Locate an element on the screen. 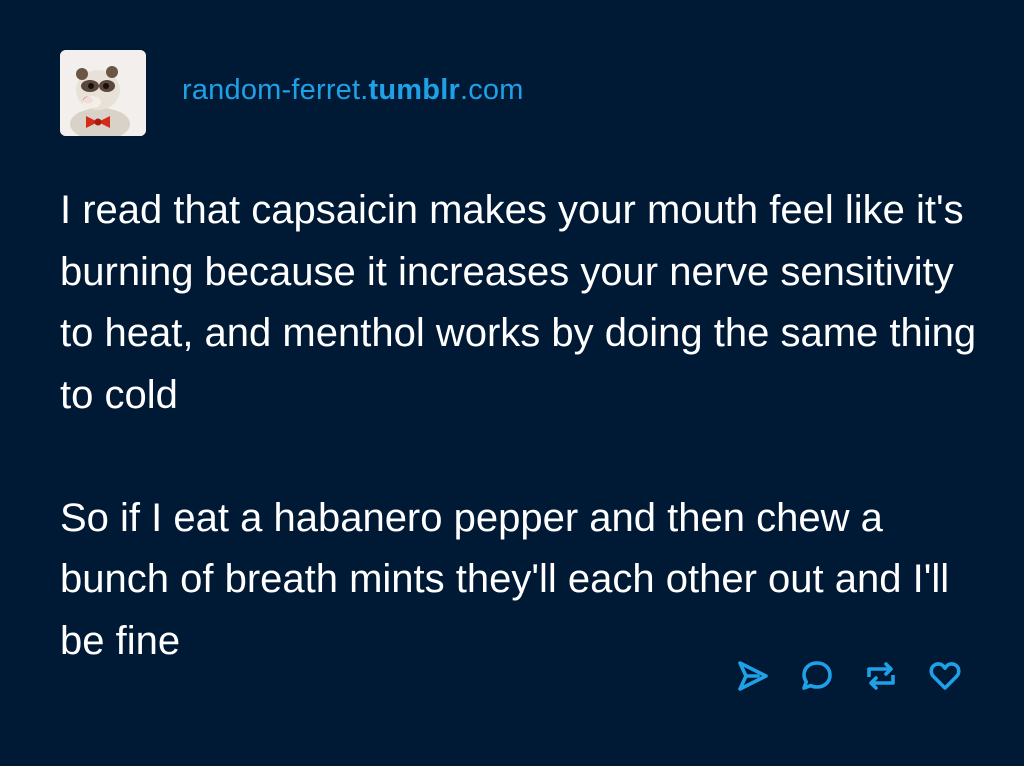 This screenshot has width=1024, height=766. share-button is located at coordinates (753, 676).